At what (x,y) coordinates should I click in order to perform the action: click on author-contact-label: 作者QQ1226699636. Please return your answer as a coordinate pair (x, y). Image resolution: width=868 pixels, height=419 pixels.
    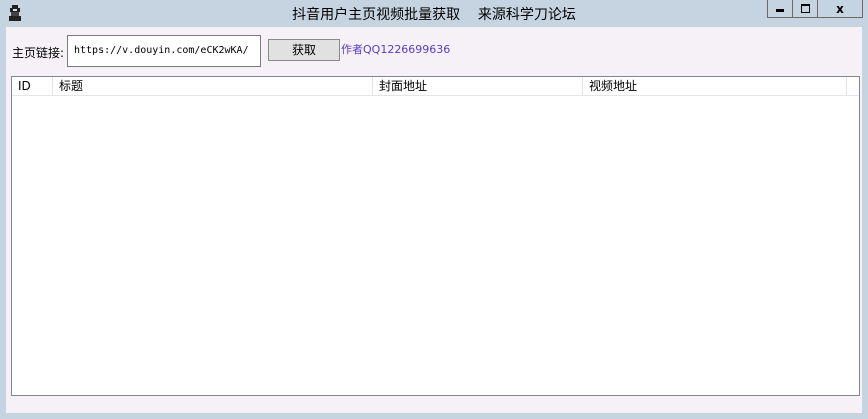
    Looking at the image, I should click on (396, 49).